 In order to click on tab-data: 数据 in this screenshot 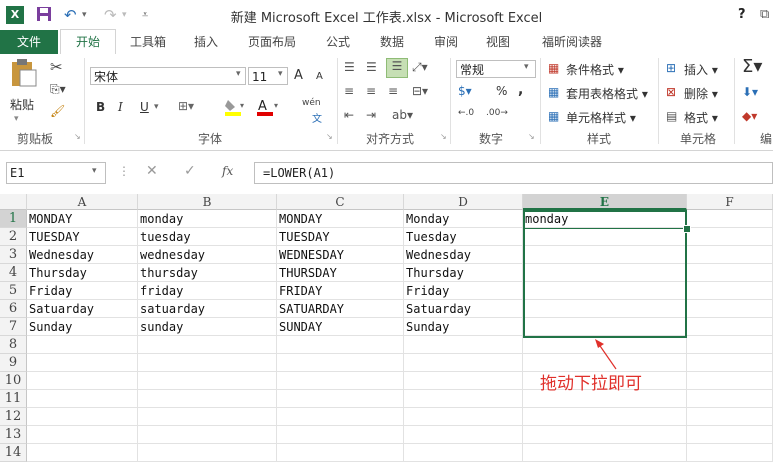, I will do `click(392, 42)`.